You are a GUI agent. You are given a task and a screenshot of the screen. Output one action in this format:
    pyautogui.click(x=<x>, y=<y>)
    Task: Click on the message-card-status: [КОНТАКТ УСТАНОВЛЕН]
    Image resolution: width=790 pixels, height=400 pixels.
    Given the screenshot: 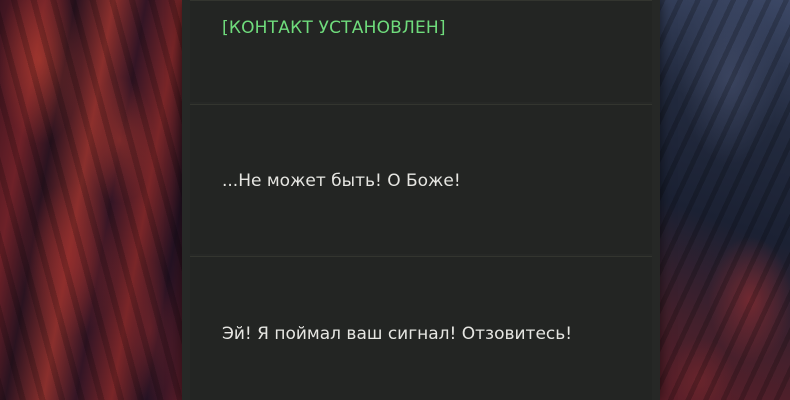 What is the action you would take?
    pyautogui.click(x=421, y=51)
    